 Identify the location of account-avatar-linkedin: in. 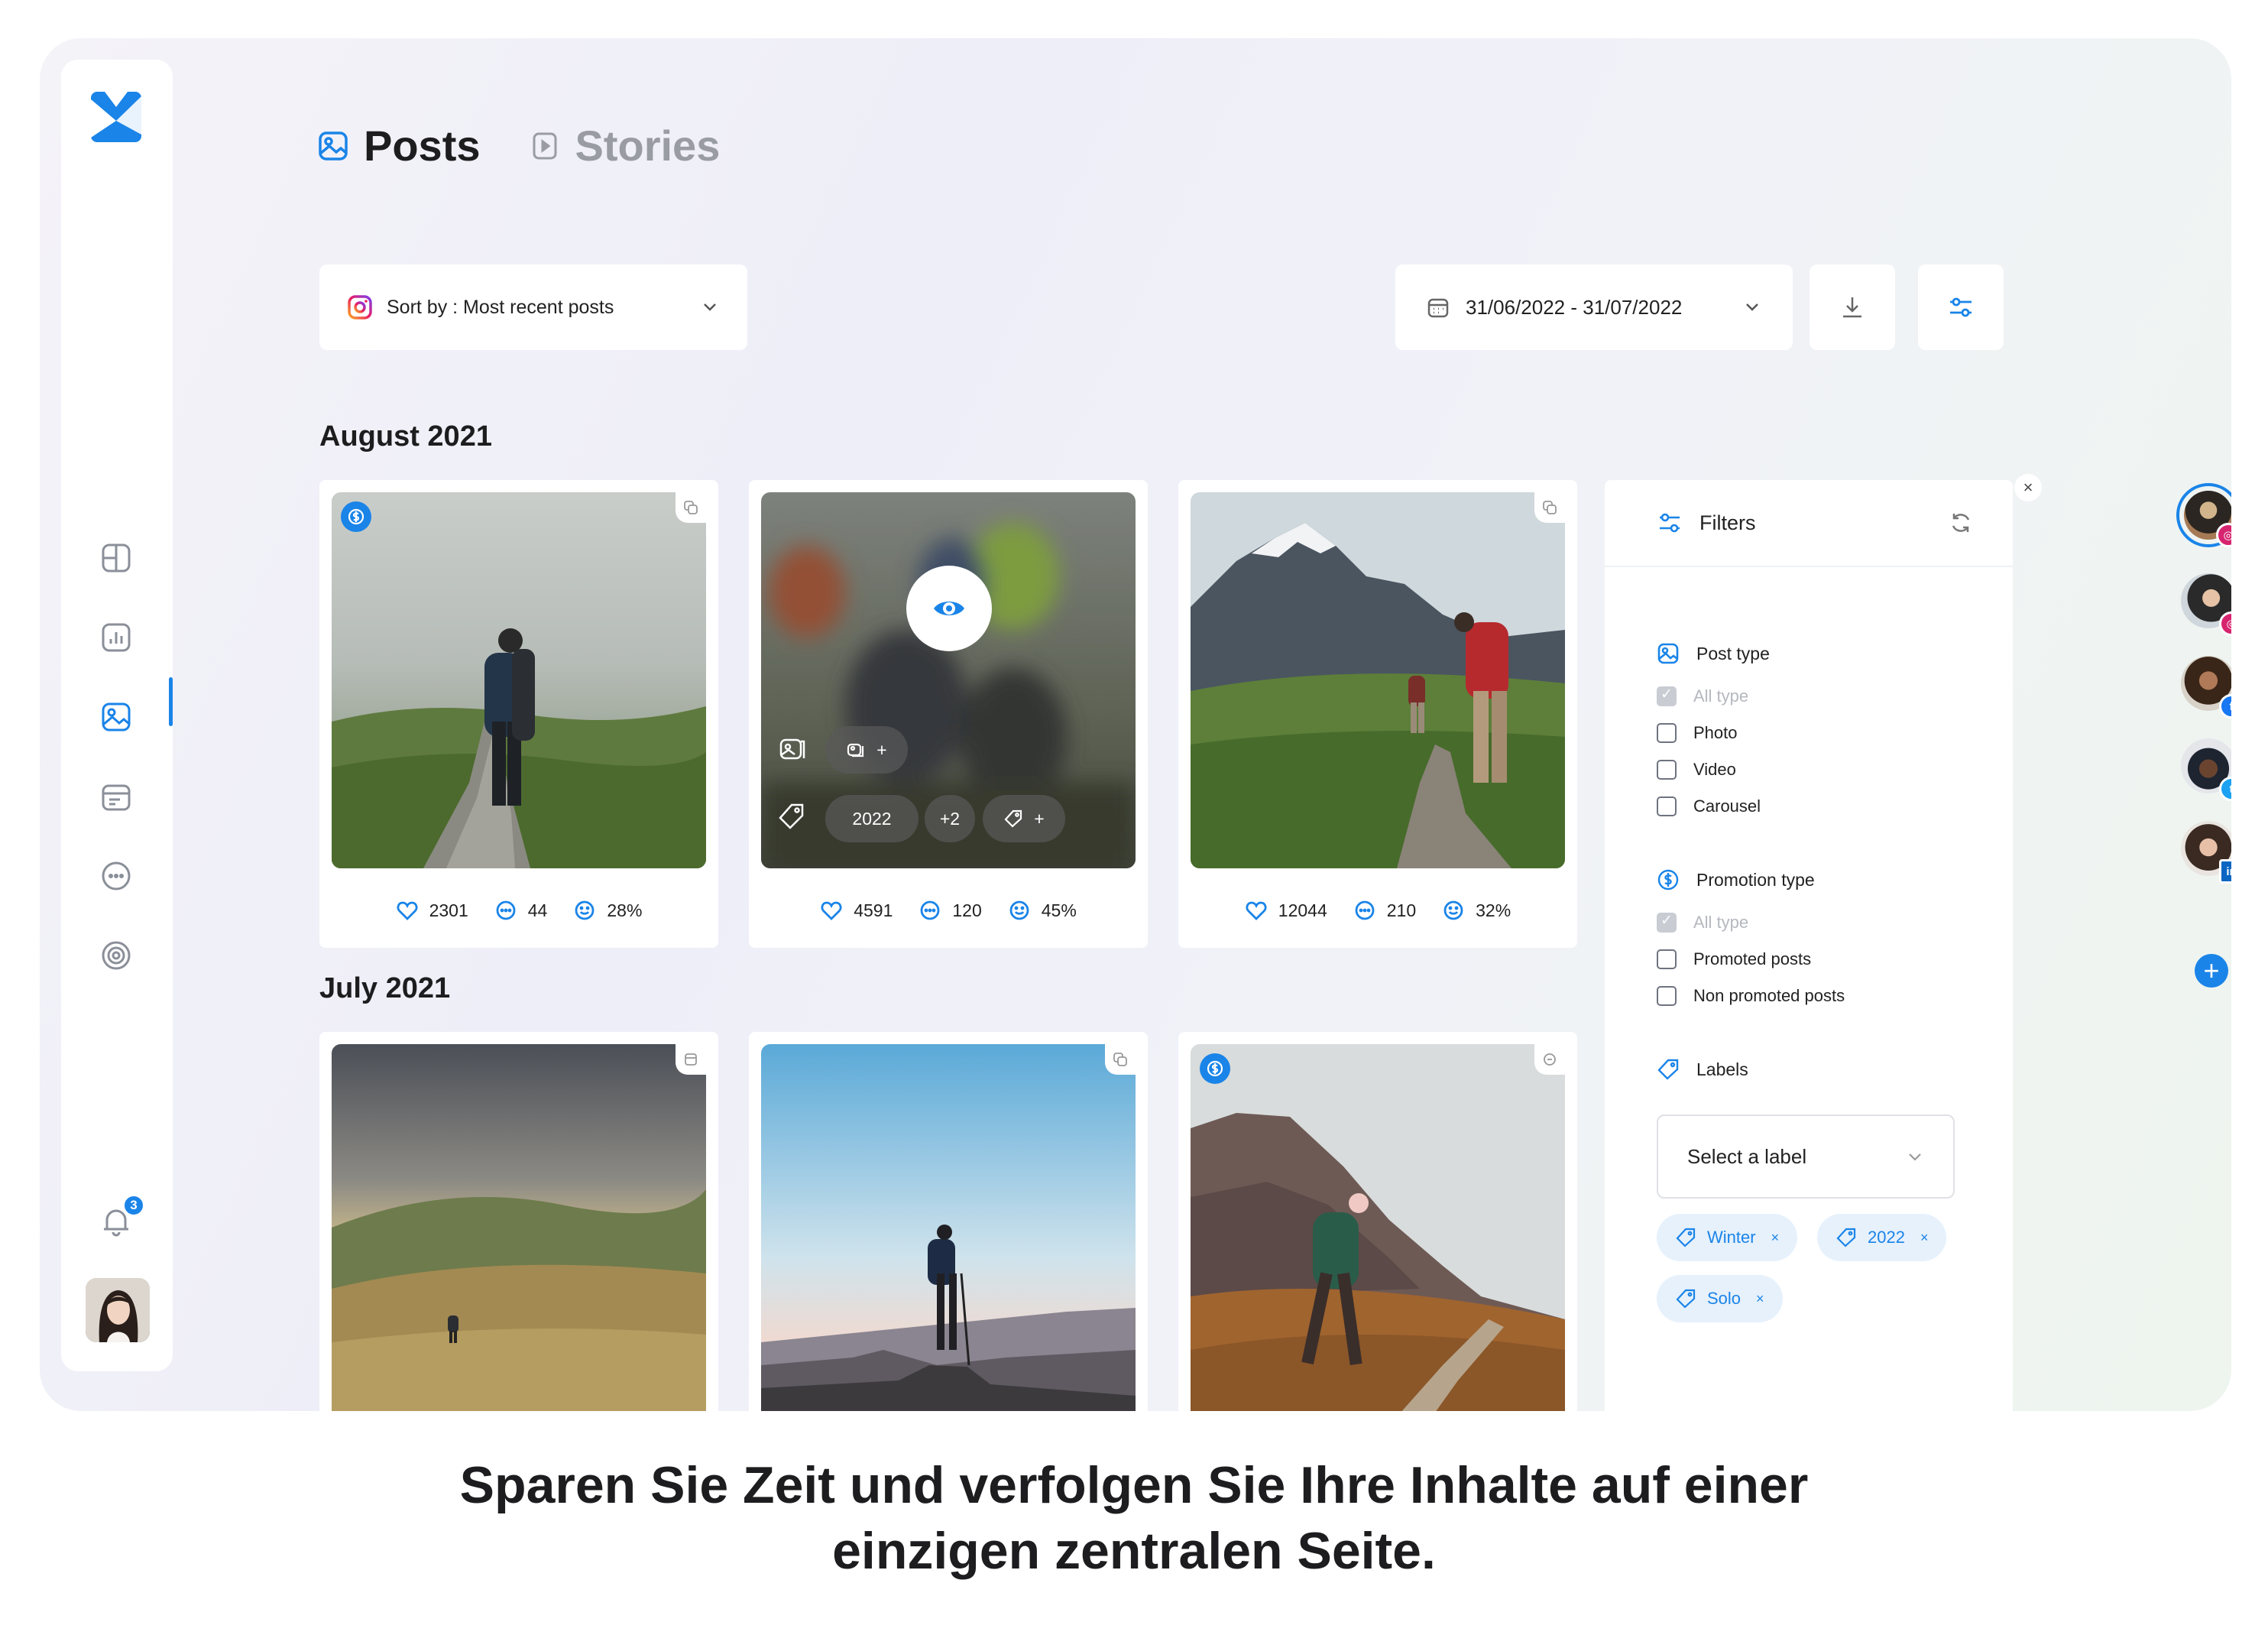
(2203, 850).